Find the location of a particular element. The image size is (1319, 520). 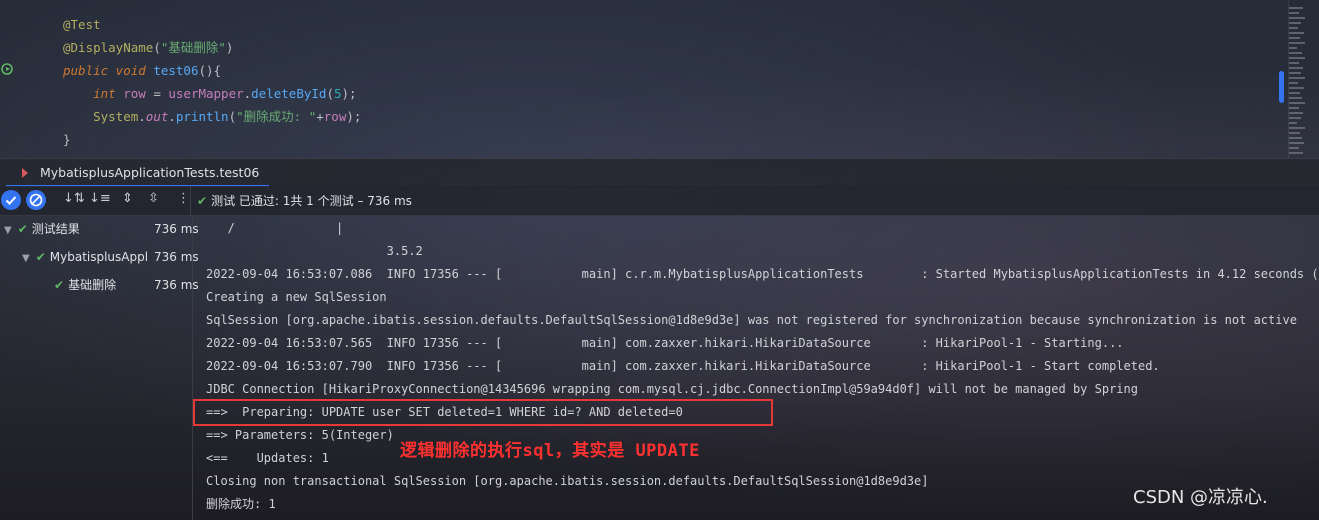

code-token: println is located at coordinates (202, 116).